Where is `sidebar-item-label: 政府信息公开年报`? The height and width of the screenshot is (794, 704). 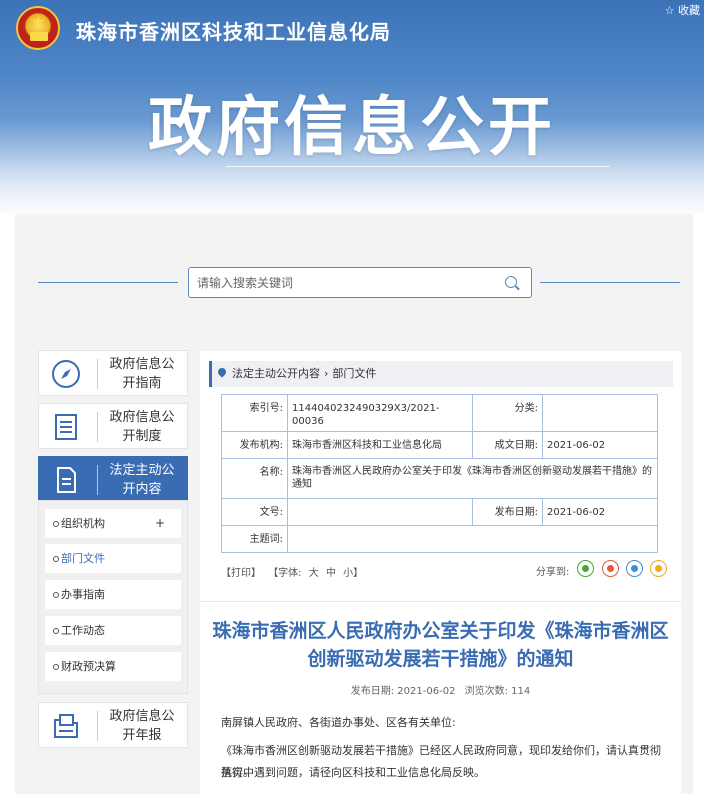 sidebar-item-label: 政府信息公开年报 is located at coordinates (142, 726).